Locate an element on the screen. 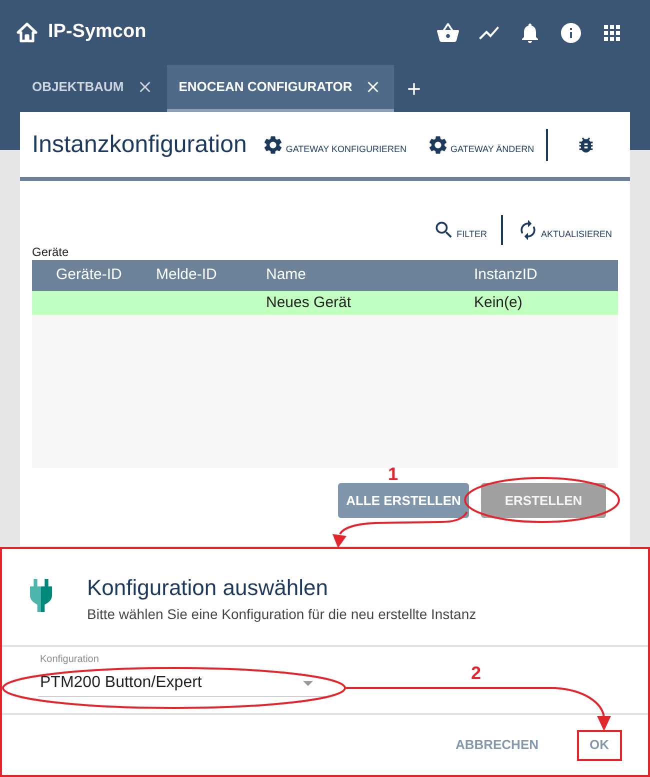 This screenshot has width=650, height=777. toolbar-button: AKTUALISIEREN is located at coordinates (564, 230).